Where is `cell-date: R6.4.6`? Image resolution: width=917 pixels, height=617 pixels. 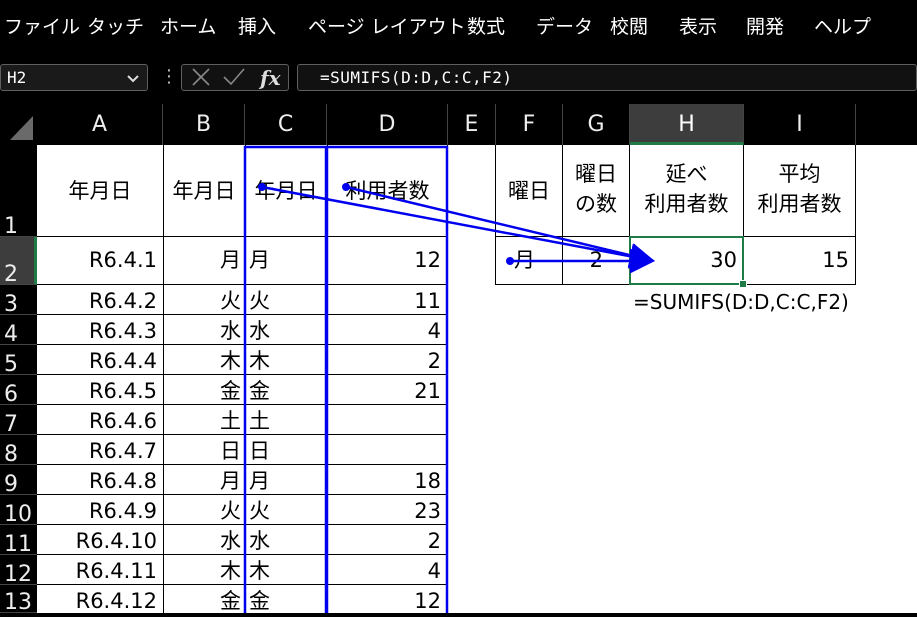 cell-date: R6.4.6 is located at coordinates (100, 419).